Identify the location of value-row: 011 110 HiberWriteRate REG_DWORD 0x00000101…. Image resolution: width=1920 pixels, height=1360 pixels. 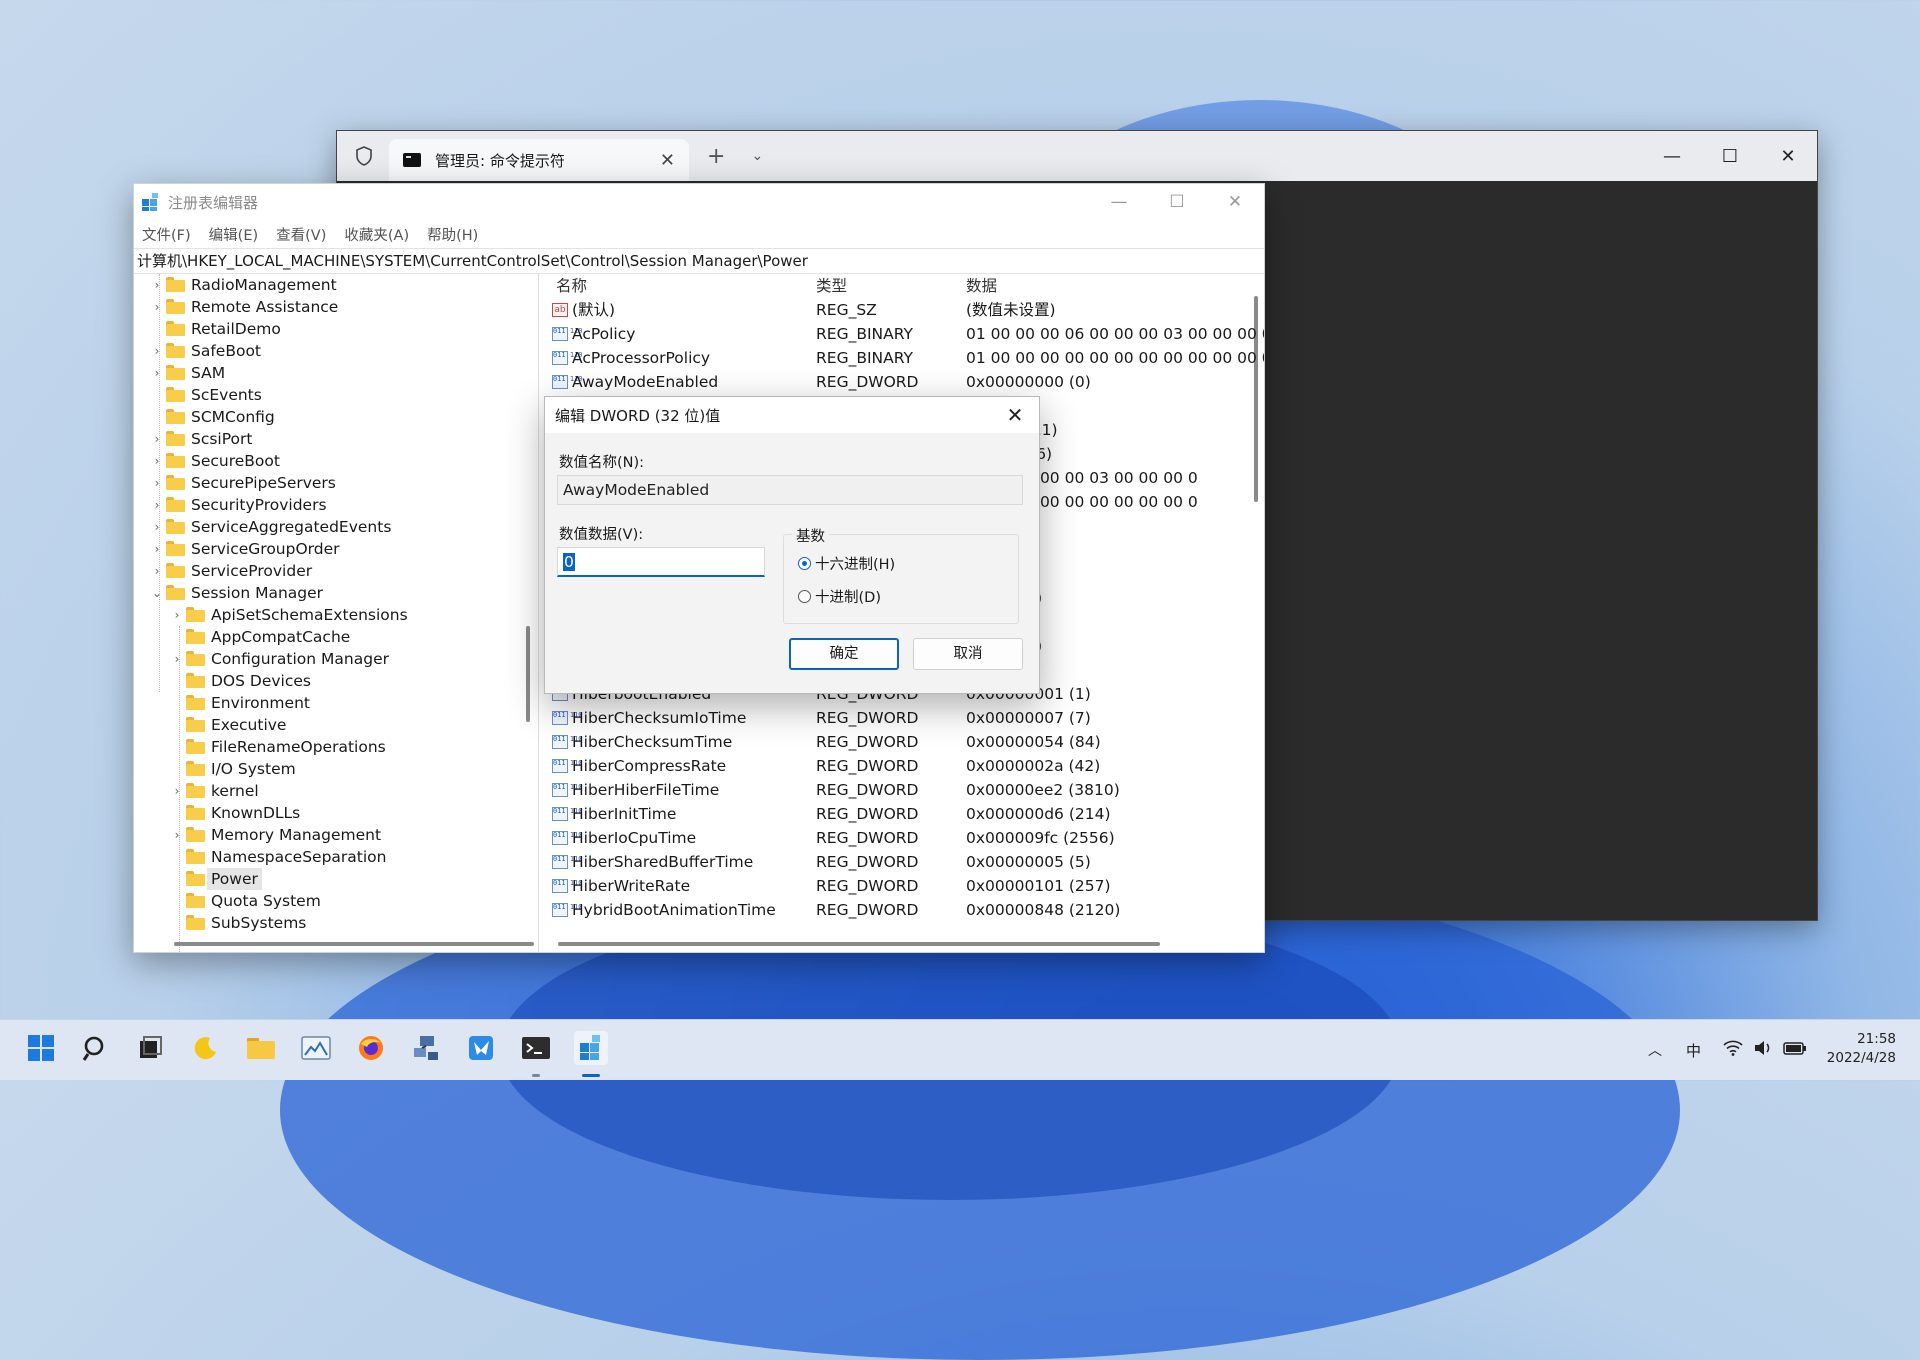
(906, 886).